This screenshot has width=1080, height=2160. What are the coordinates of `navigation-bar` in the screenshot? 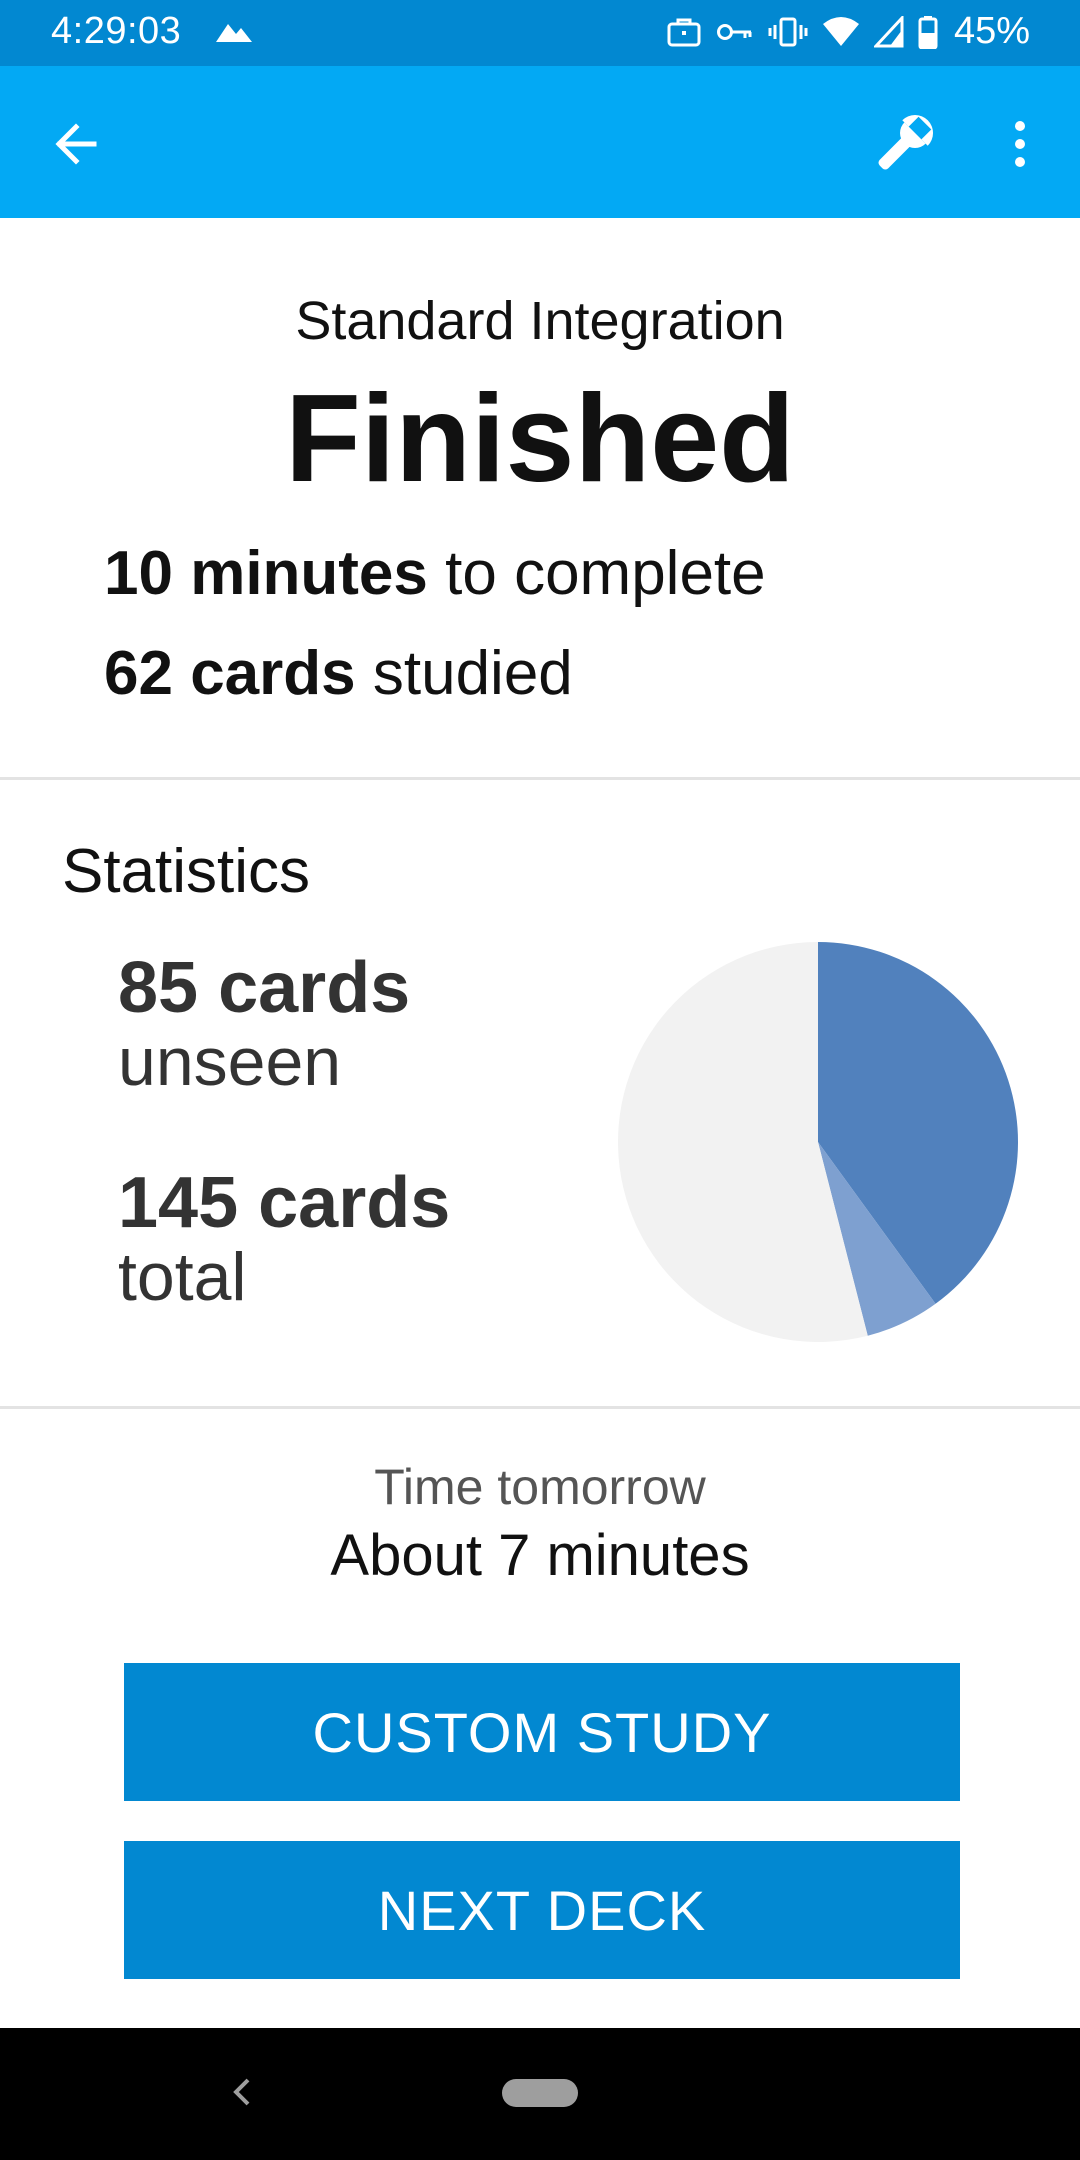 It's located at (540, 2094).